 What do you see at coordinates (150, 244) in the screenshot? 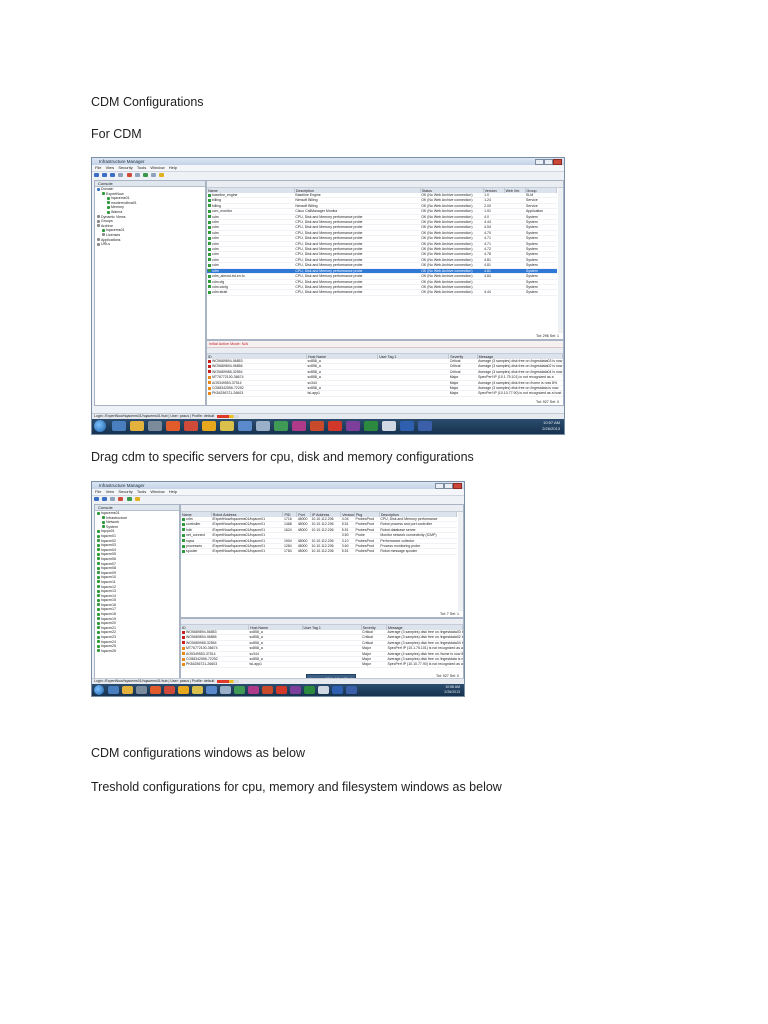
I see `tree-node: URLs` at bounding box center [150, 244].